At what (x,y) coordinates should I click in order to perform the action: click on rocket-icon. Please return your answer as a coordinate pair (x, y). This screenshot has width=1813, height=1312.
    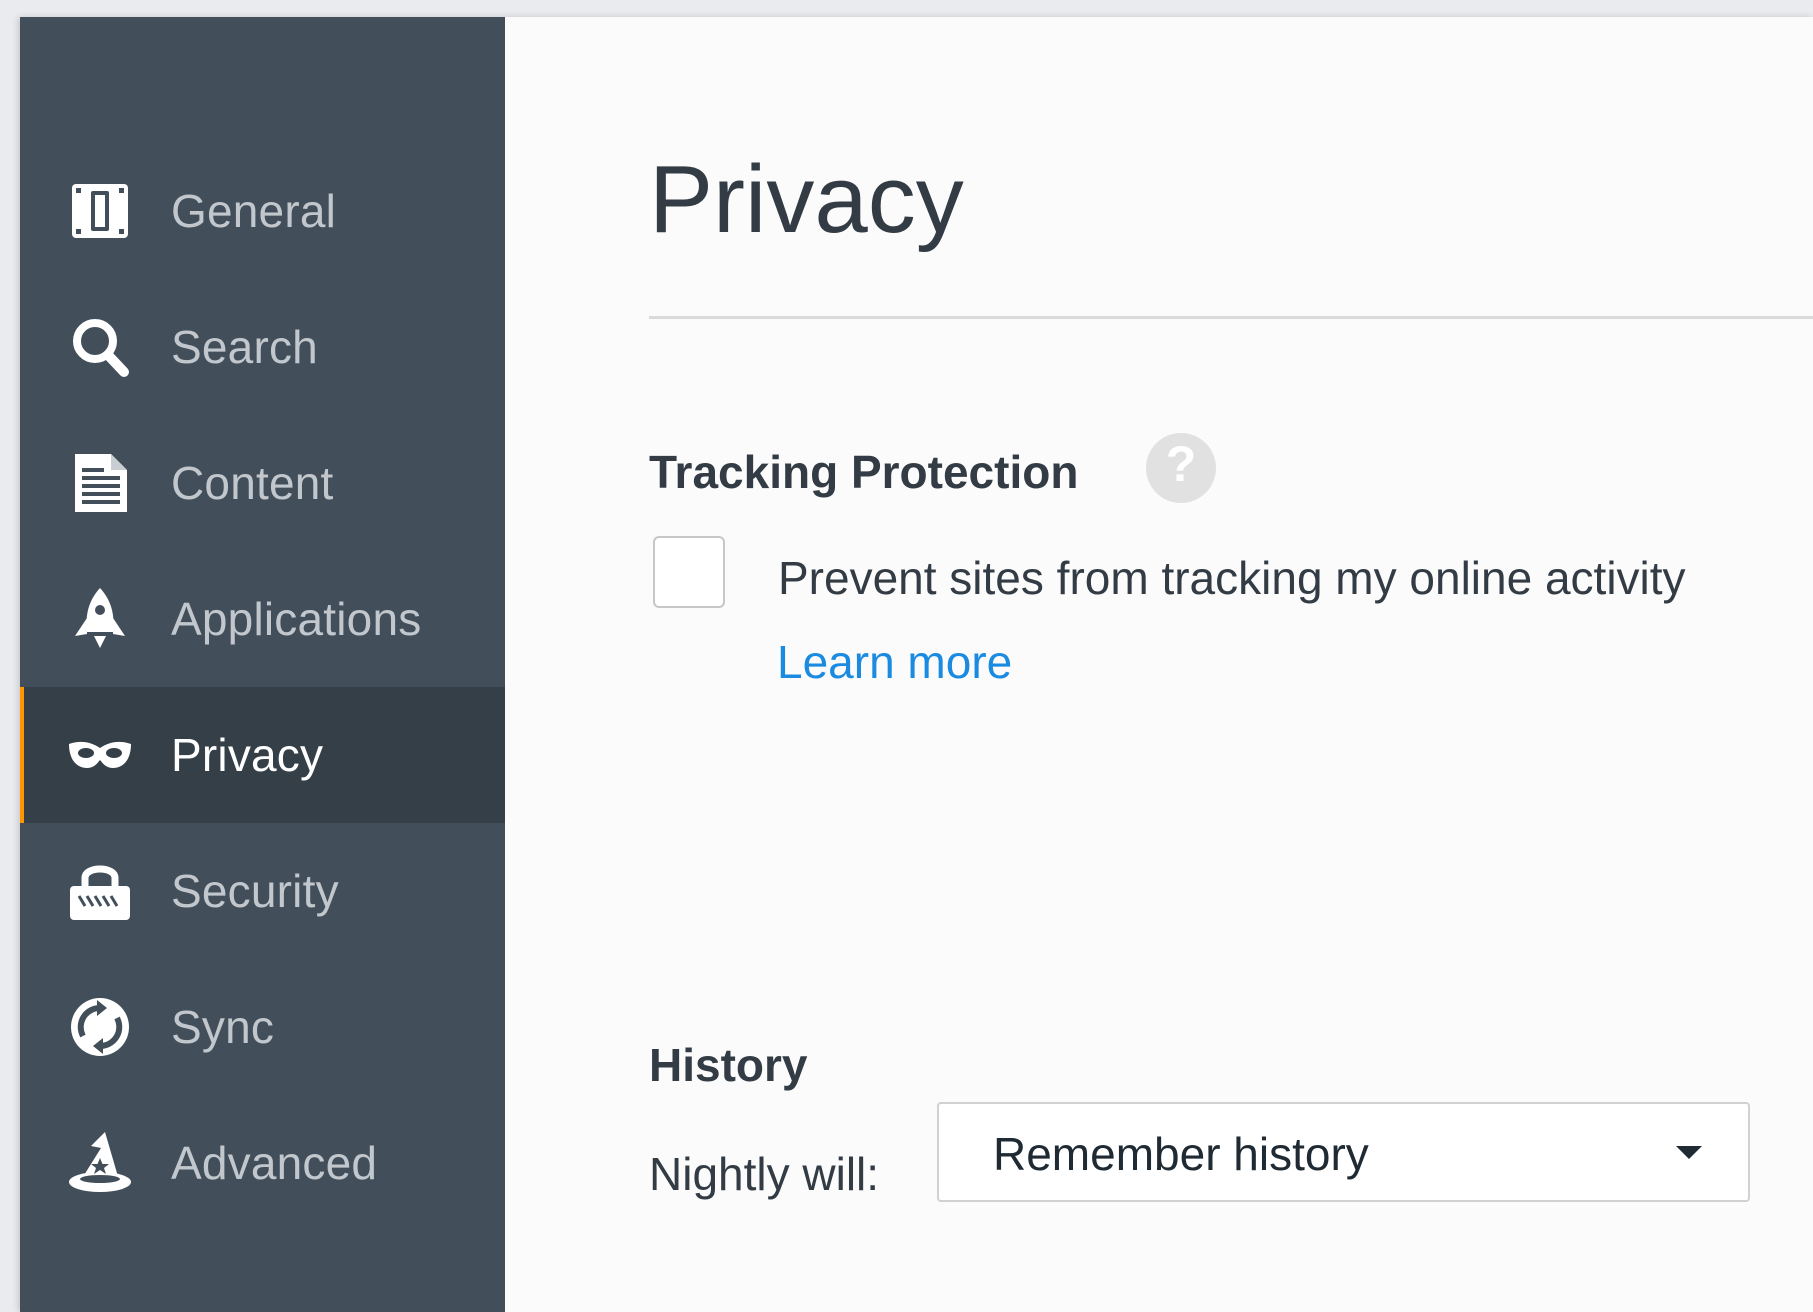
    Looking at the image, I should click on (100, 619).